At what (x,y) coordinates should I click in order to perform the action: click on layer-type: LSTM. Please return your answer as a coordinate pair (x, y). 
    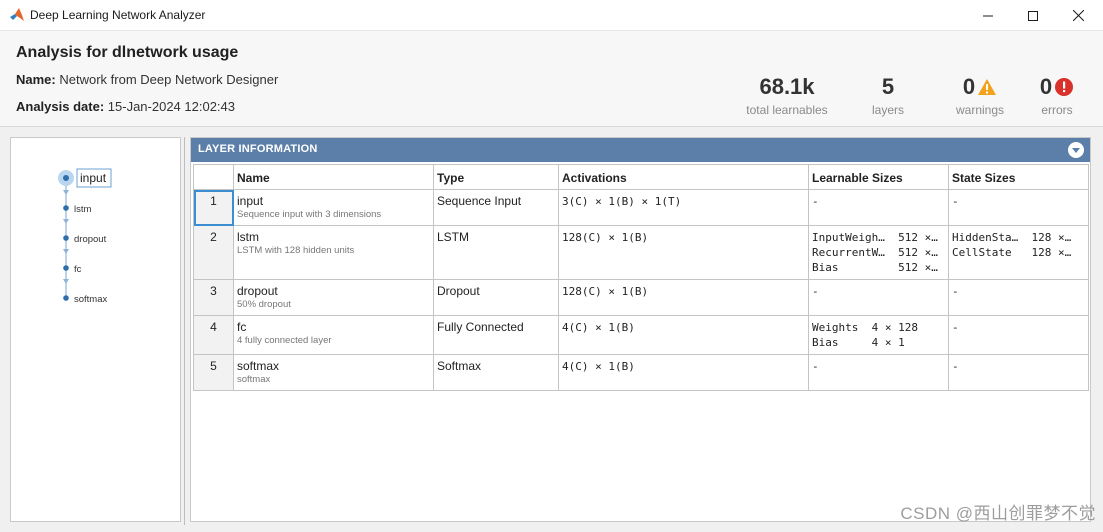
    Looking at the image, I should click on (496, 252).